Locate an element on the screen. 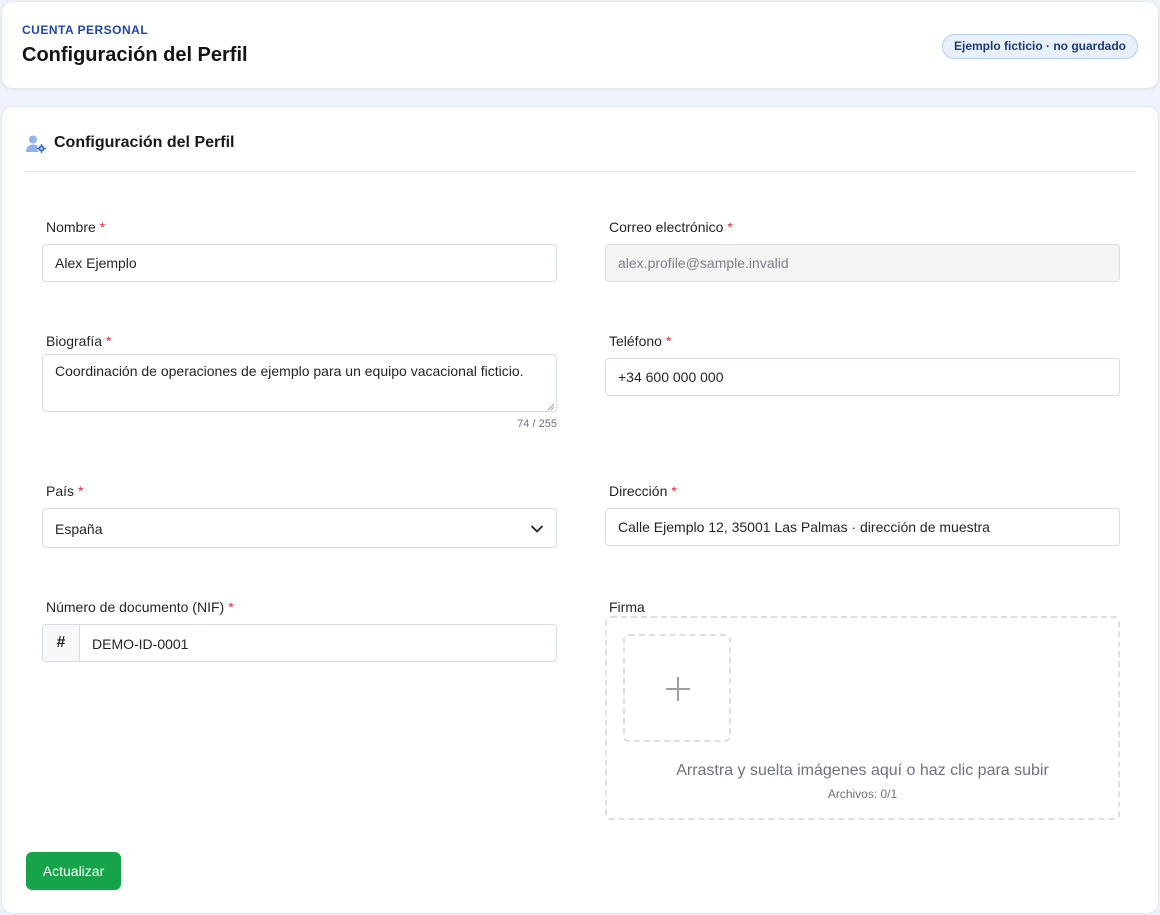  chevron-down-icon is located at coordinates (537, 529).